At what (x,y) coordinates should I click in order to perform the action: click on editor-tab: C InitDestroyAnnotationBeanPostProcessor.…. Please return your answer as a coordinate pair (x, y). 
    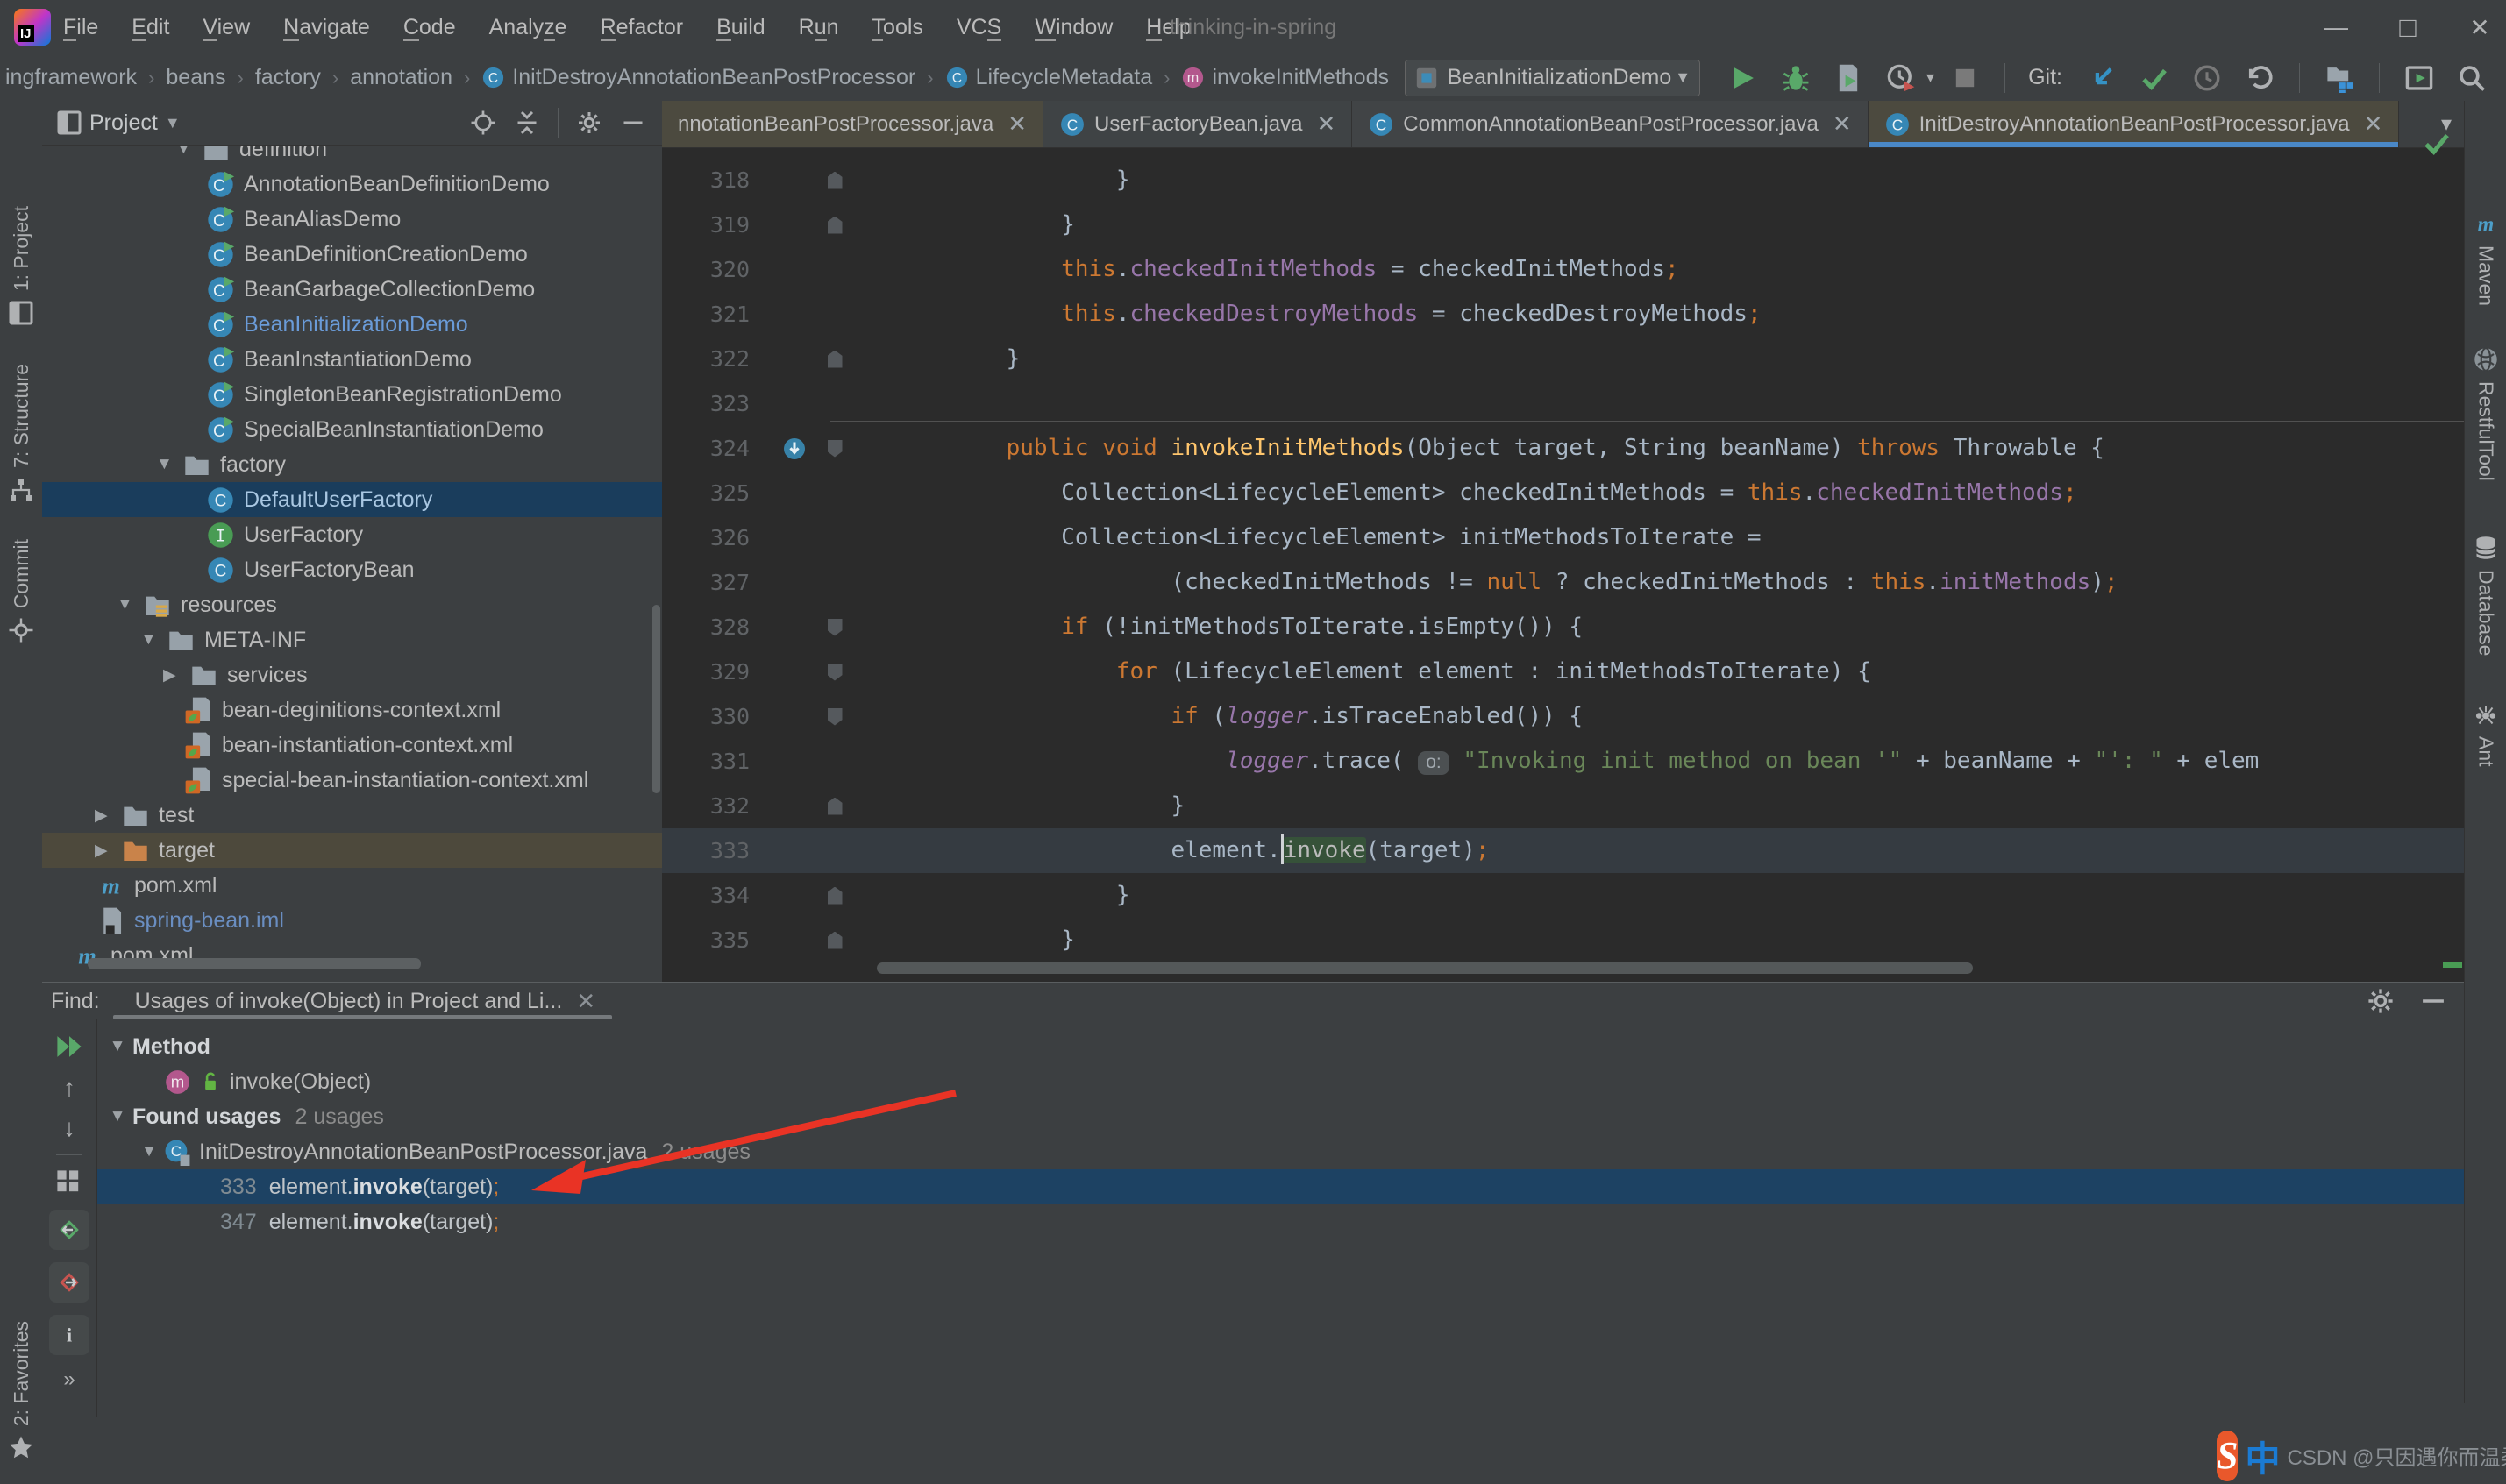
    Looking at the image, I should click on (2134, 124).